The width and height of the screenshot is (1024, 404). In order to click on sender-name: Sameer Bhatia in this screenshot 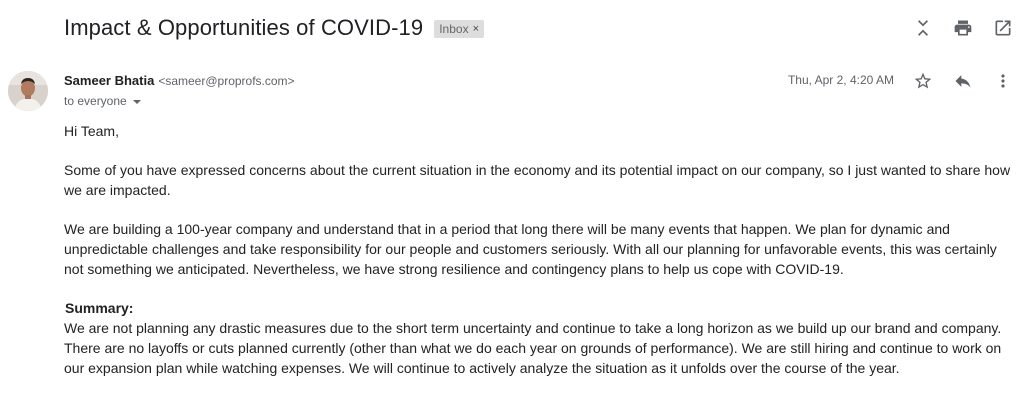, I will do `click(109, 80)`.